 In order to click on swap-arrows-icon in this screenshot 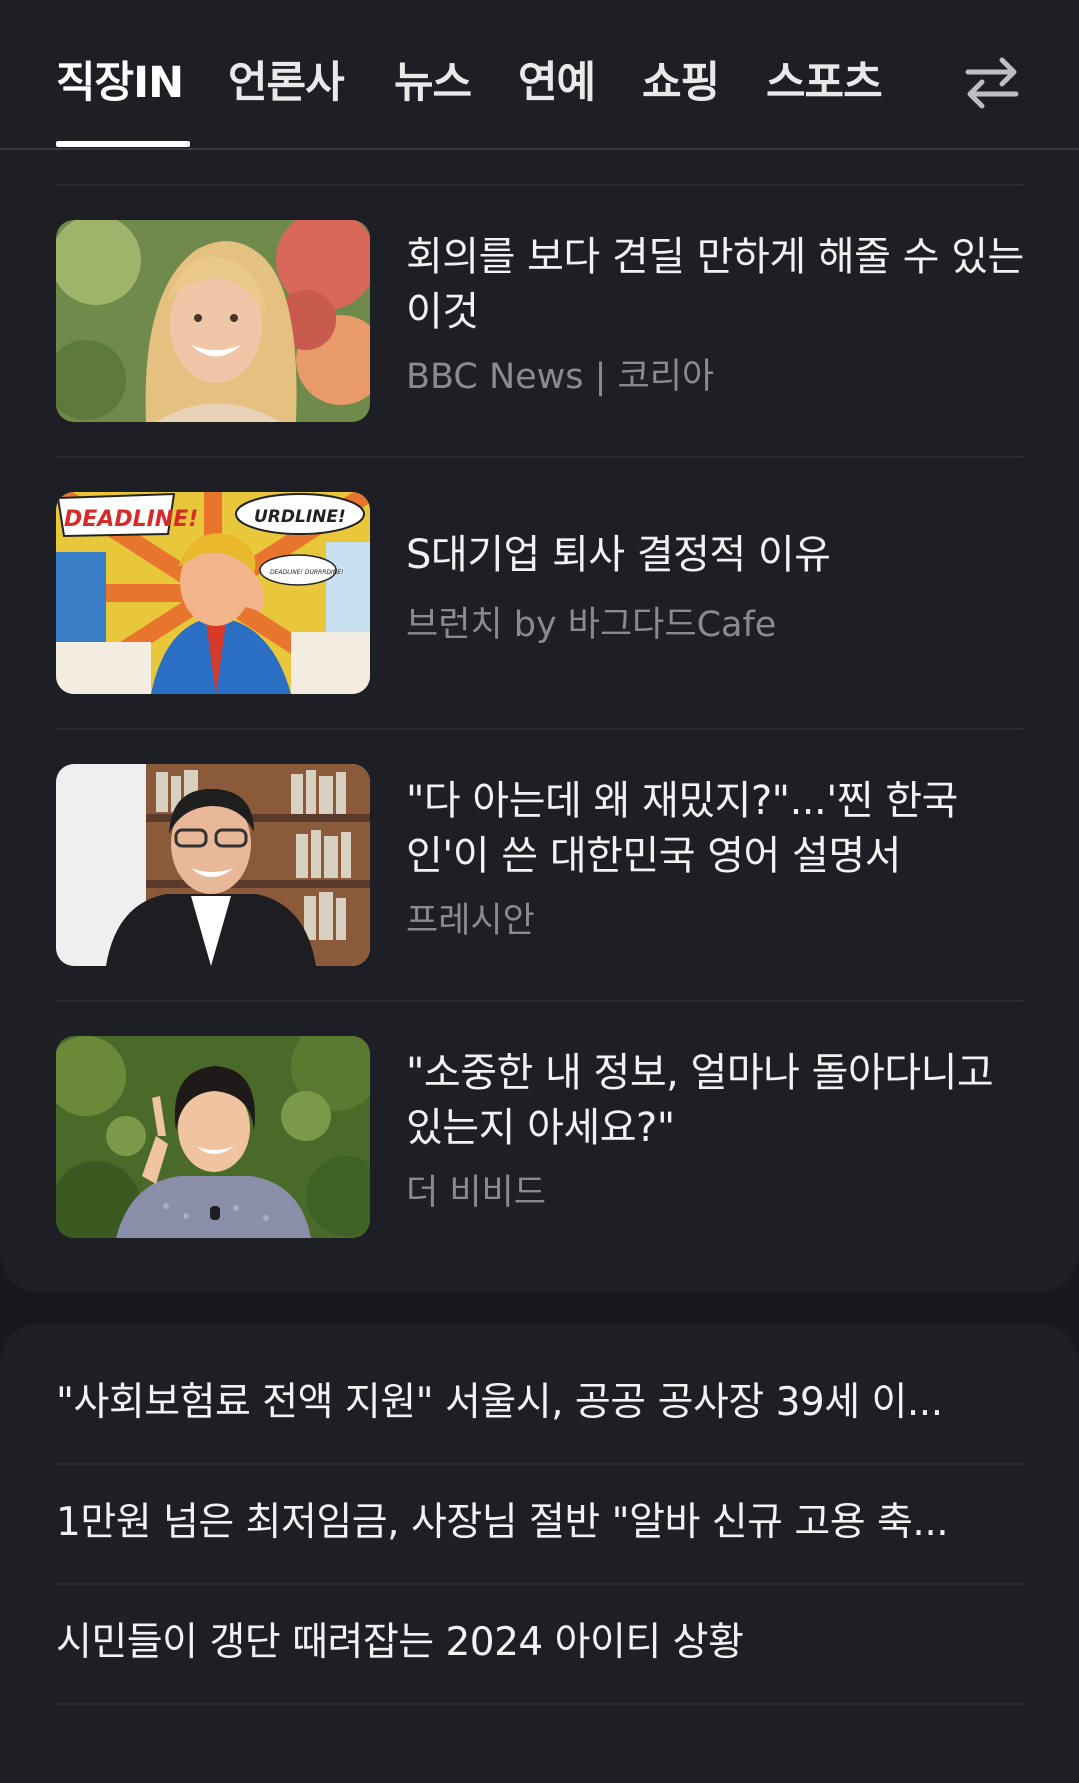, I will do `click(992, 82)`.